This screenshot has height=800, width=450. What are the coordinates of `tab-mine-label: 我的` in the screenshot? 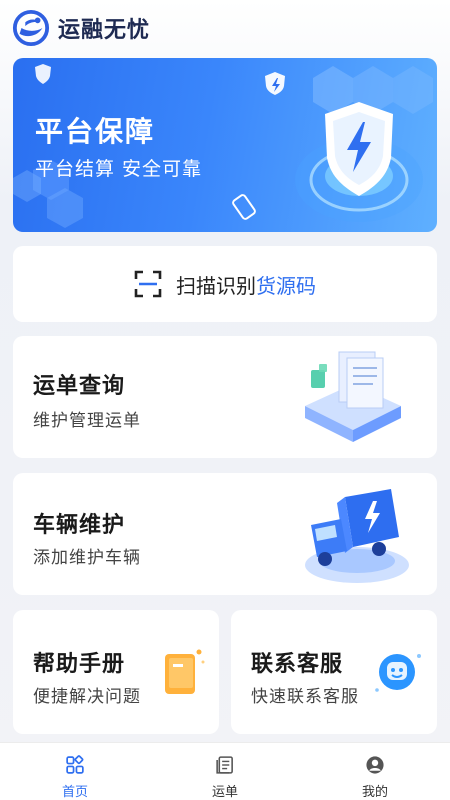 It's located at (374, 792).